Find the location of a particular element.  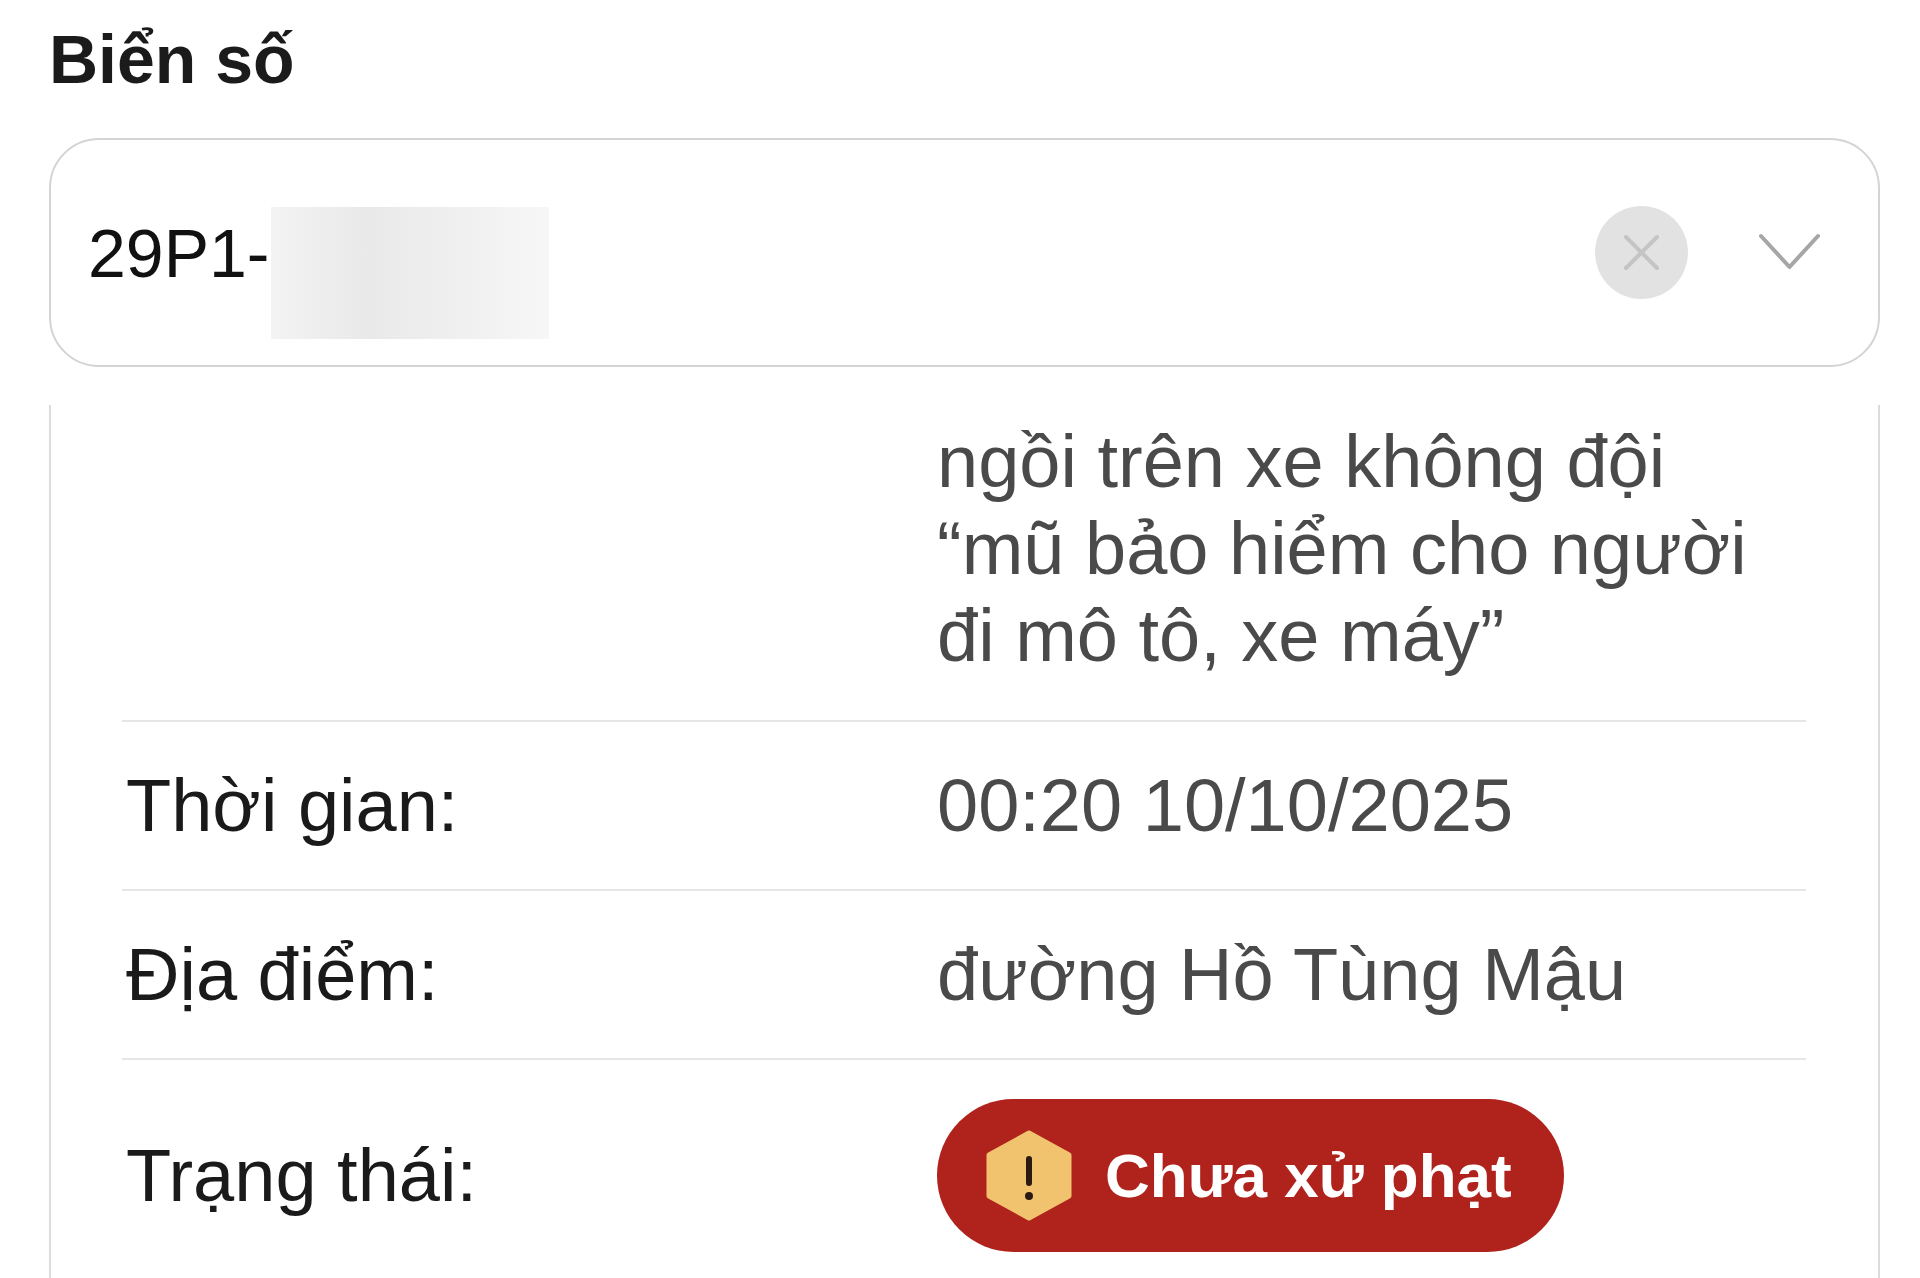

detail-label: Thời gian: is located at coordinates (292, 806).